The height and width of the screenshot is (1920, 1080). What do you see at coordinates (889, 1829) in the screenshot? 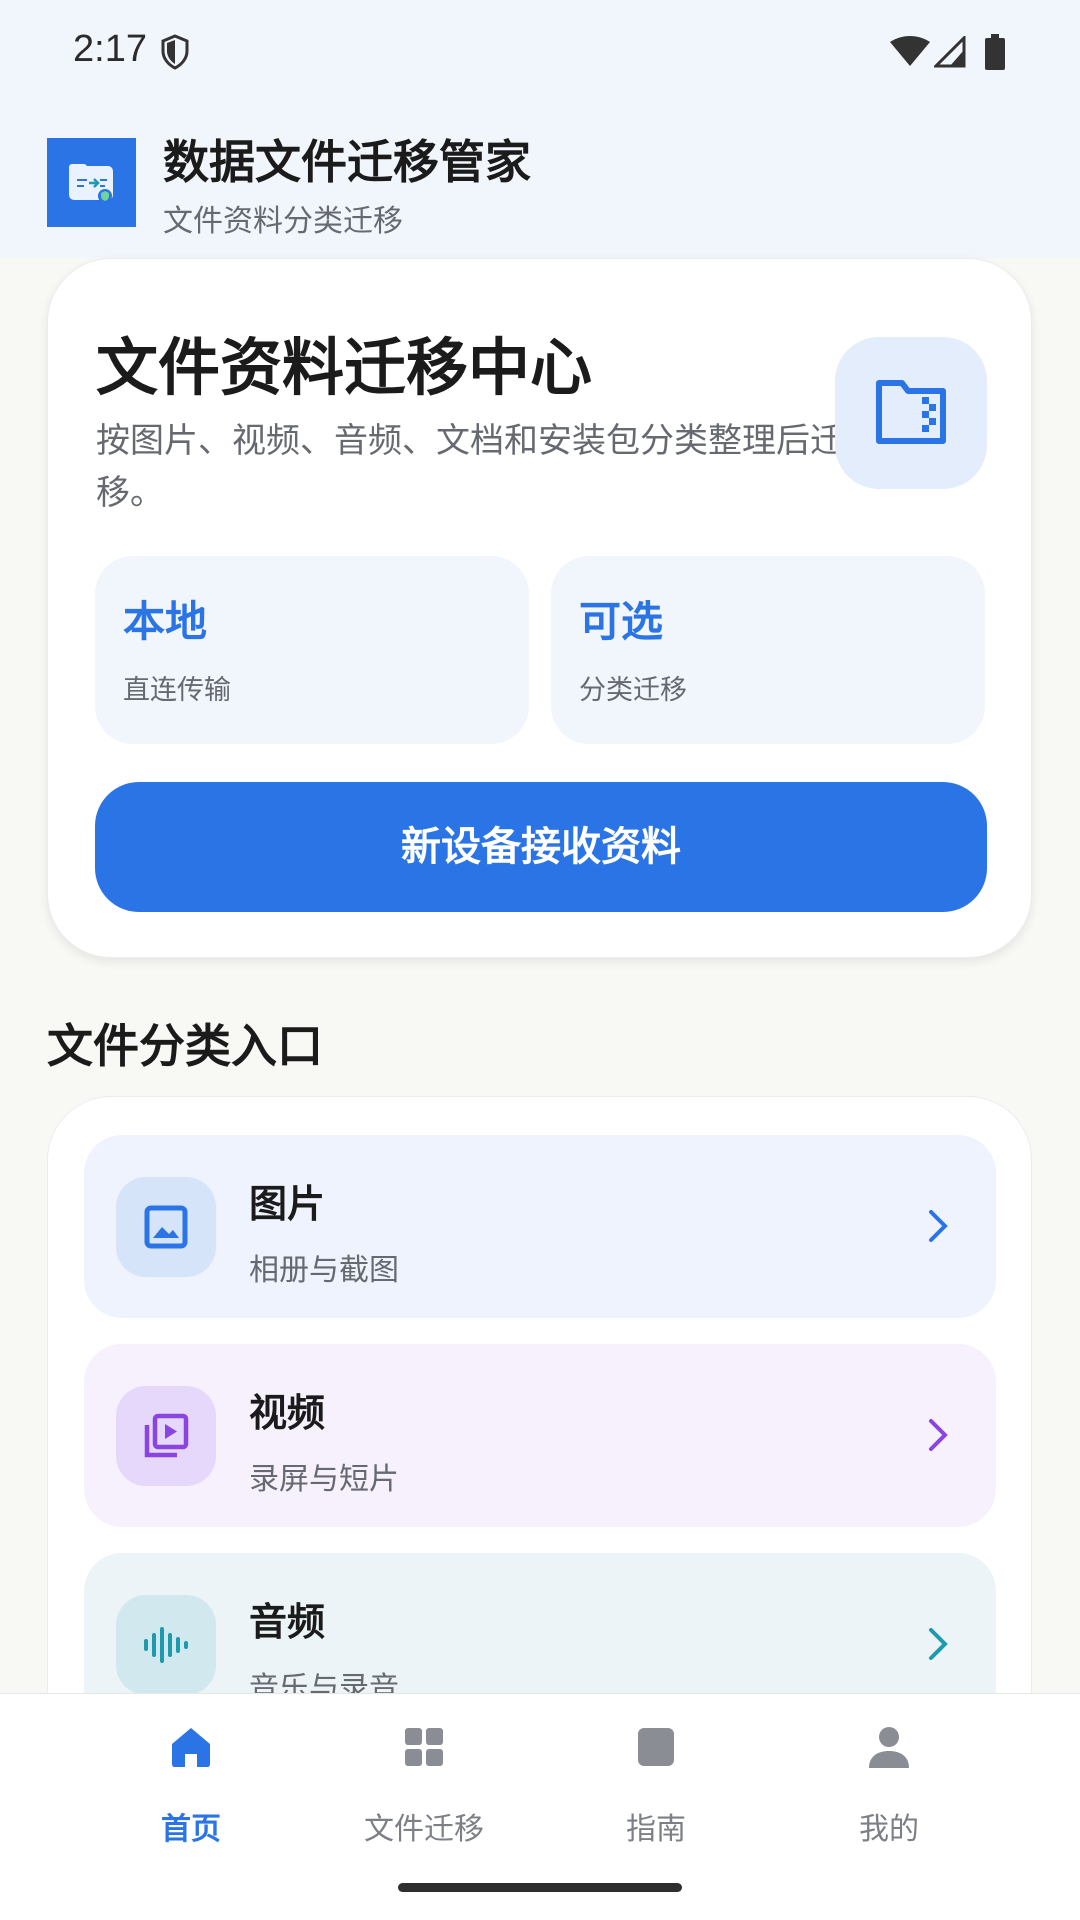
I see `nav-label: 我的` at bounding box center [889, 1829].